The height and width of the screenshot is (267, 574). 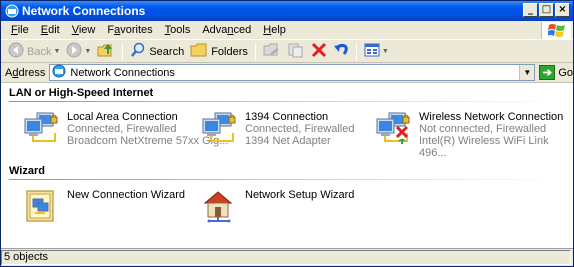 I want to click on connection-name: Wireless Network Connection, so click(x=491, y=117).